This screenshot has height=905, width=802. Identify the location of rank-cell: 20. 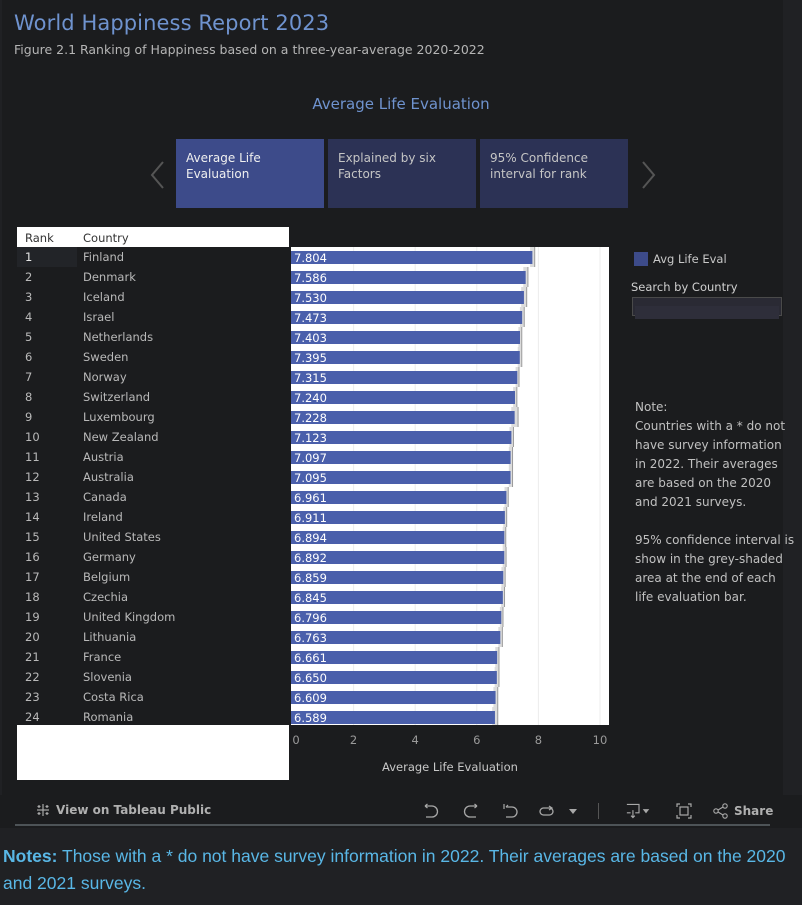
(32, 637).